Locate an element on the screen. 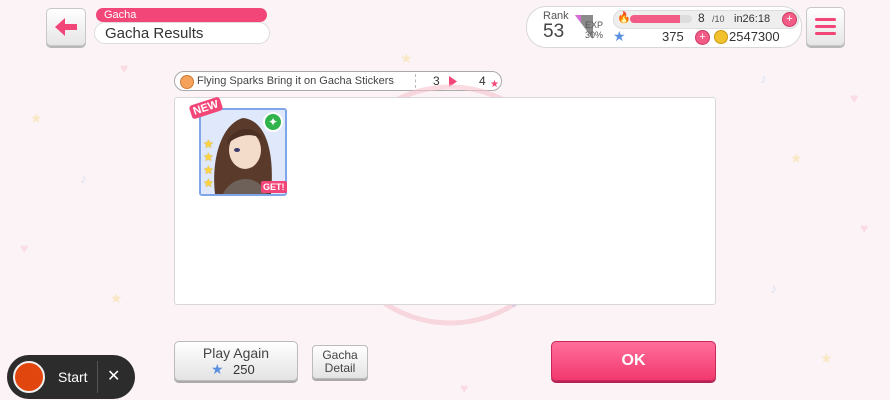  star-gem-count: 375 is located at coordinates (673, 36).